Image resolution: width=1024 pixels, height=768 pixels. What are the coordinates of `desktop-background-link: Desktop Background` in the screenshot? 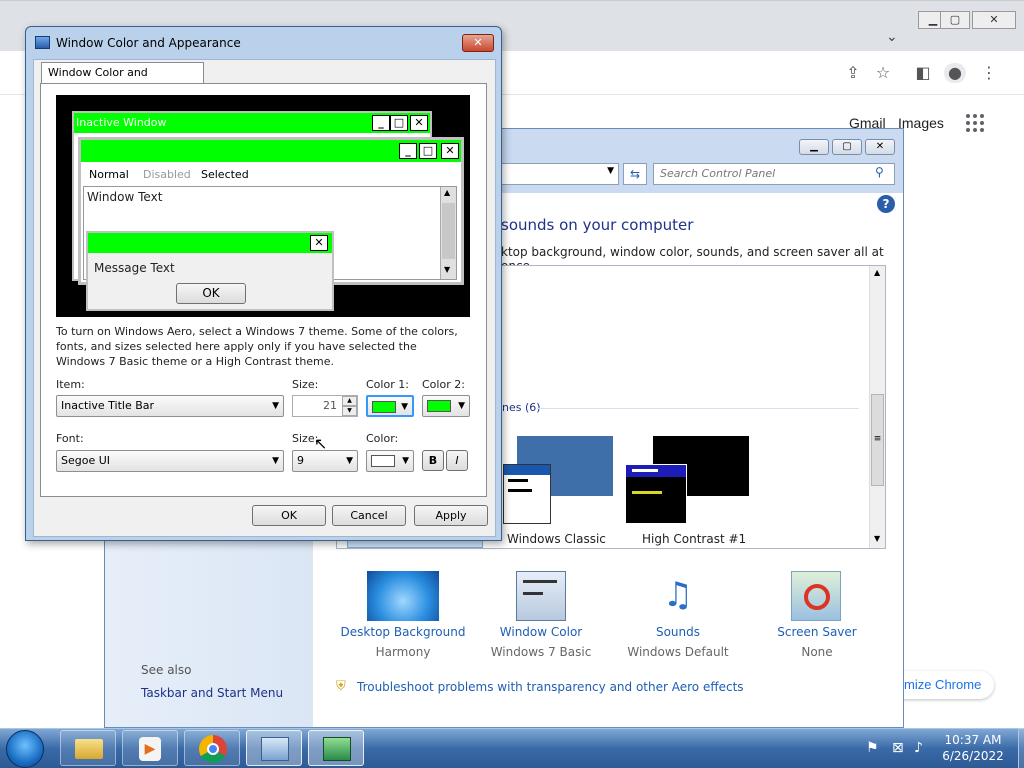 It's located at (403, 632).